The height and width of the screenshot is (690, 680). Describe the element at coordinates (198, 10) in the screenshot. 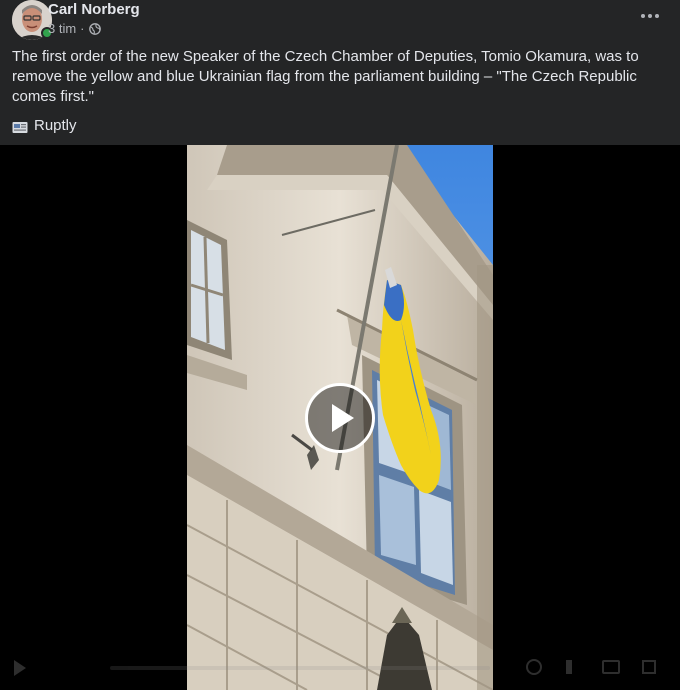

I see `author-name: Carl Norberg` at that location.